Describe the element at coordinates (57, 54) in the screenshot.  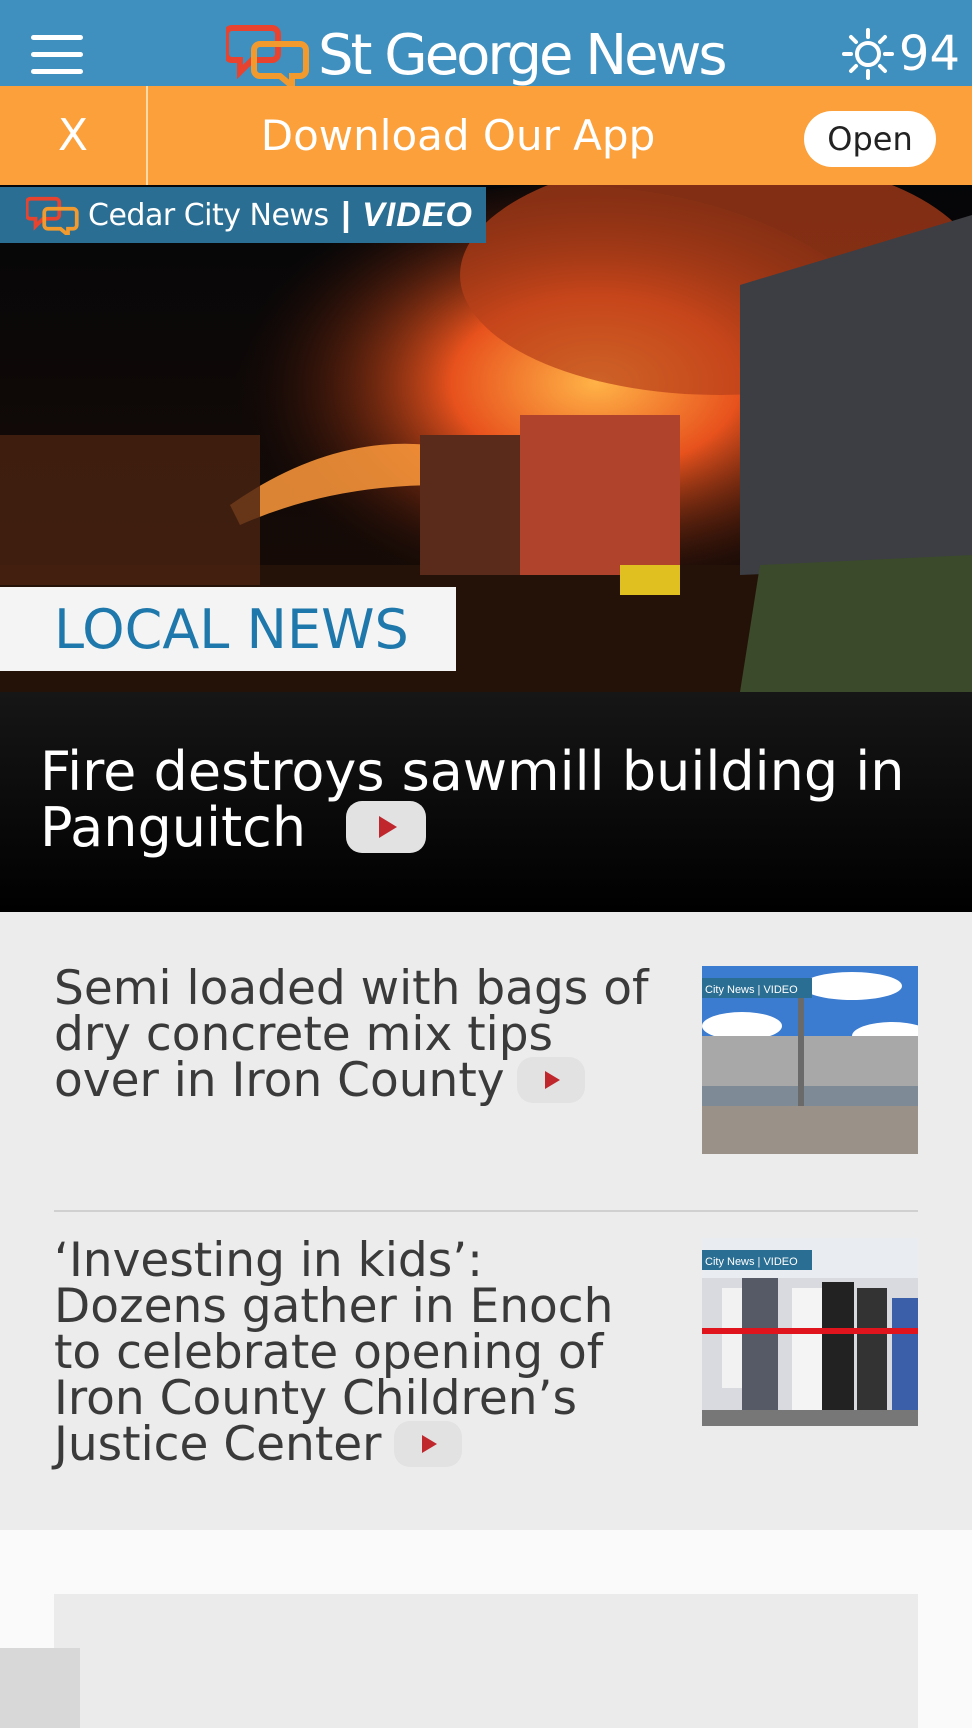
I see `hamburger-icon` at that location.